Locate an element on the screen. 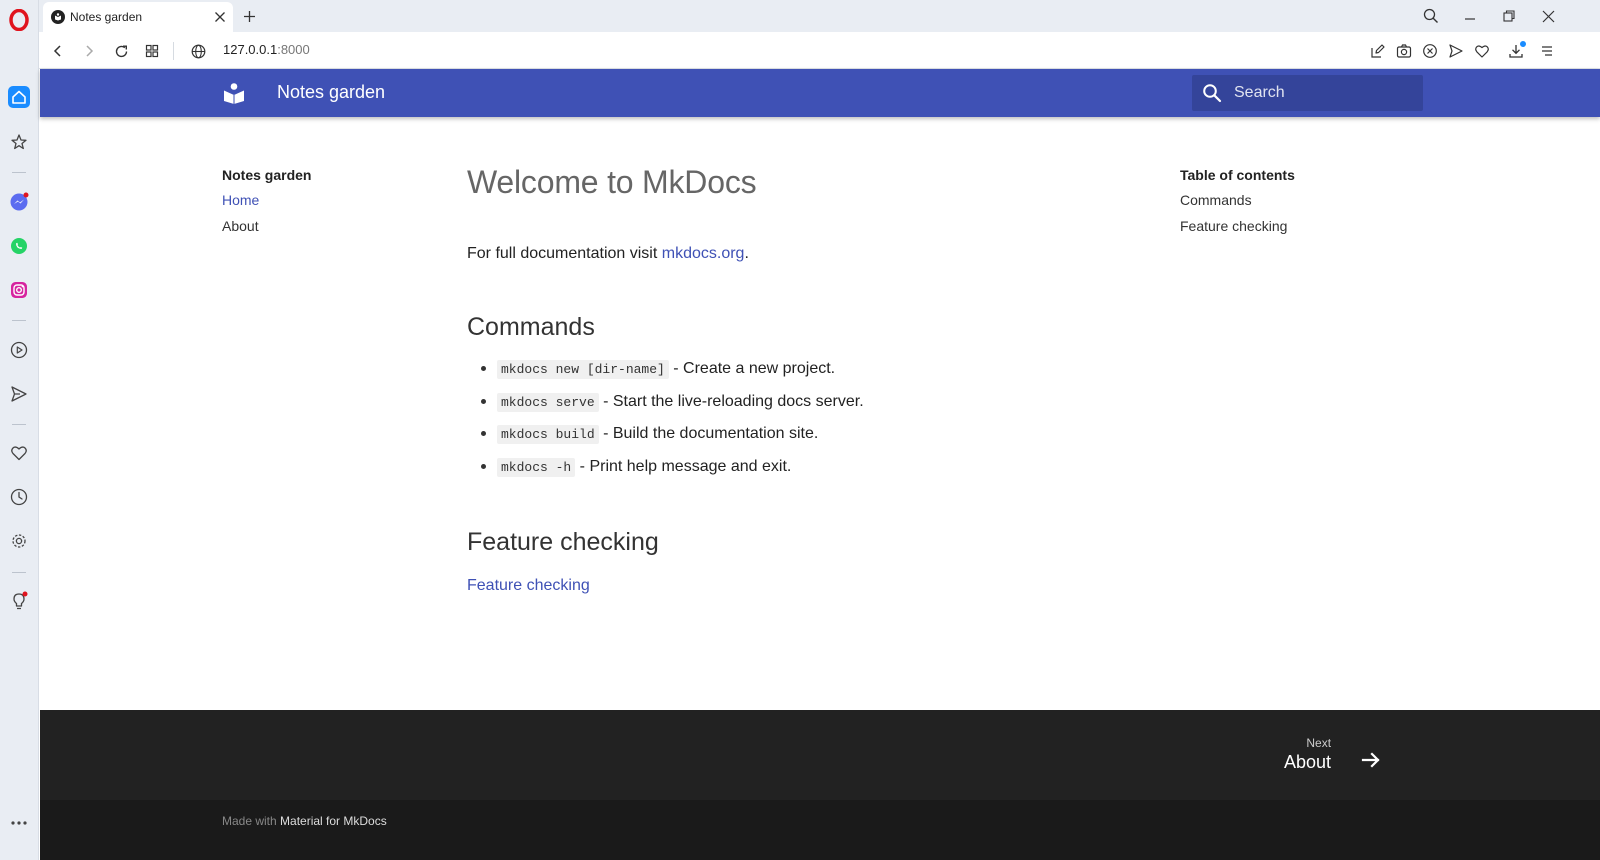 The height and width of the screenshot is (860, 1600). footer-nav: Next About is located at coordinates (820, 755).